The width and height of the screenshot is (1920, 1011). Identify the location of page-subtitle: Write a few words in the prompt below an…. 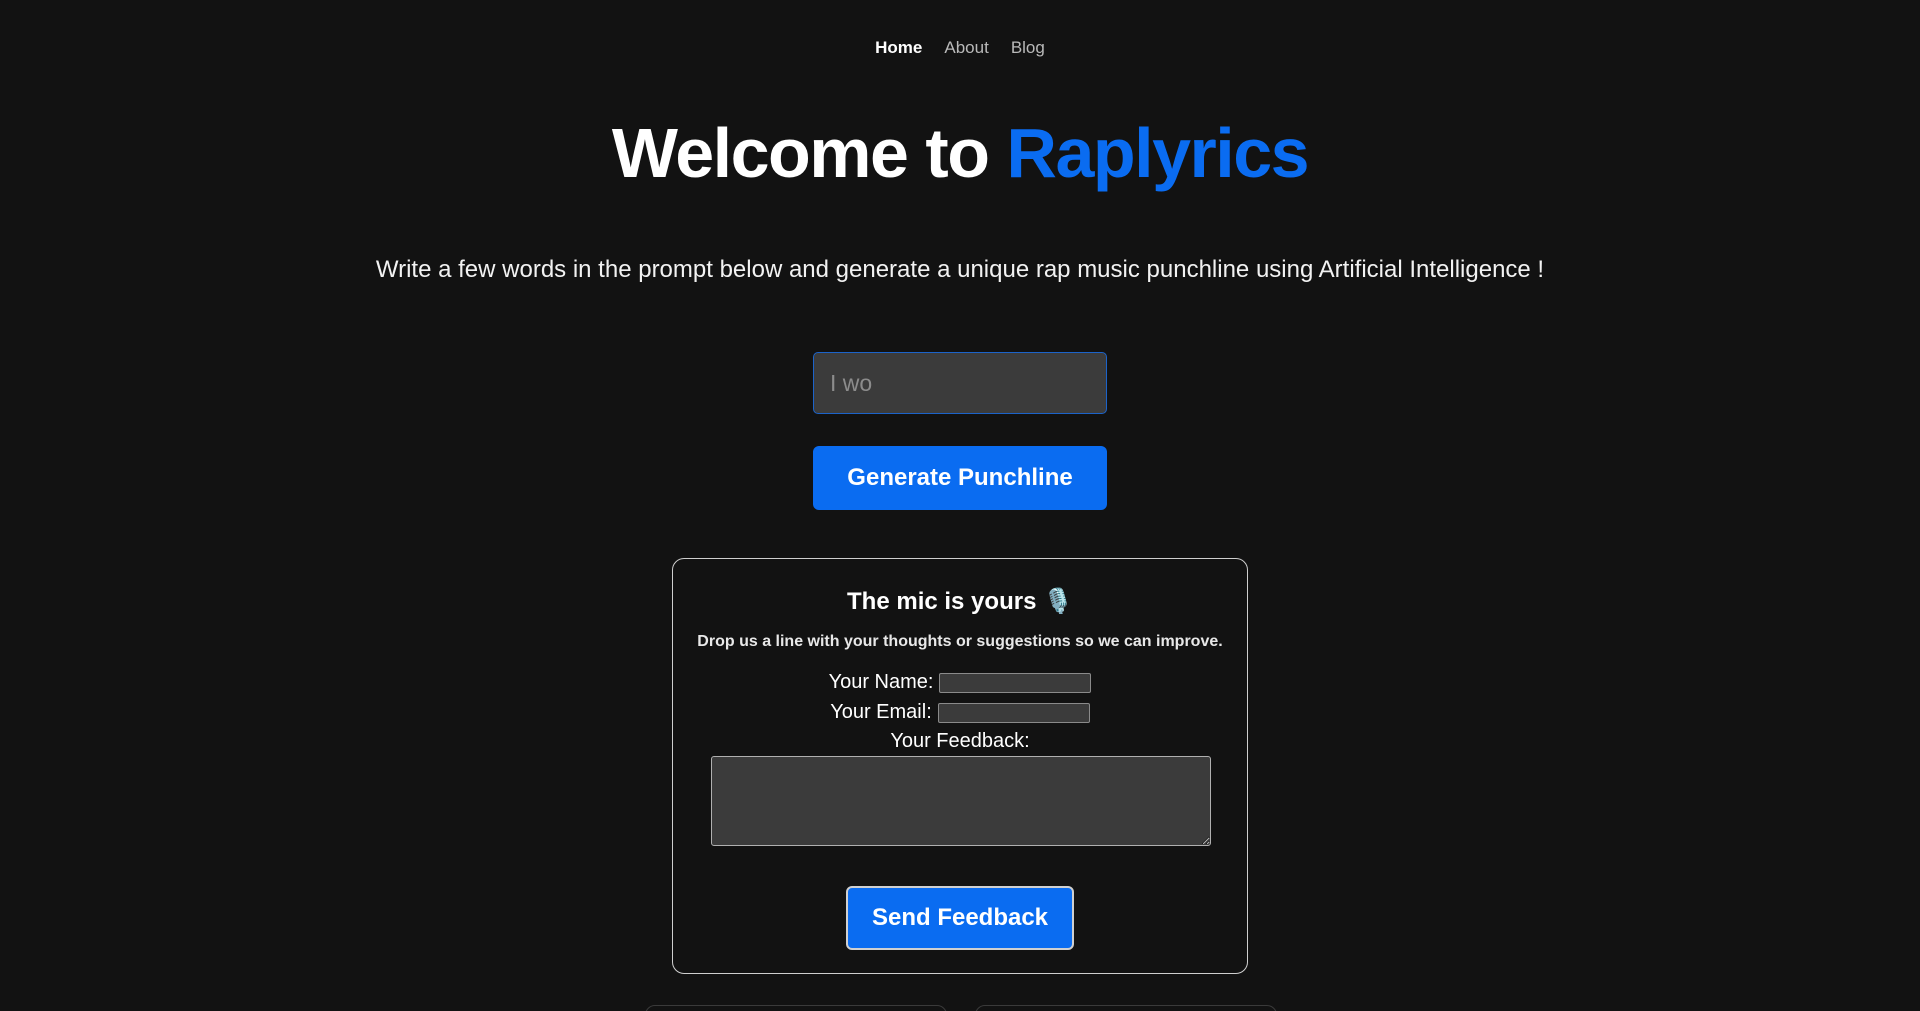
(960, 269).